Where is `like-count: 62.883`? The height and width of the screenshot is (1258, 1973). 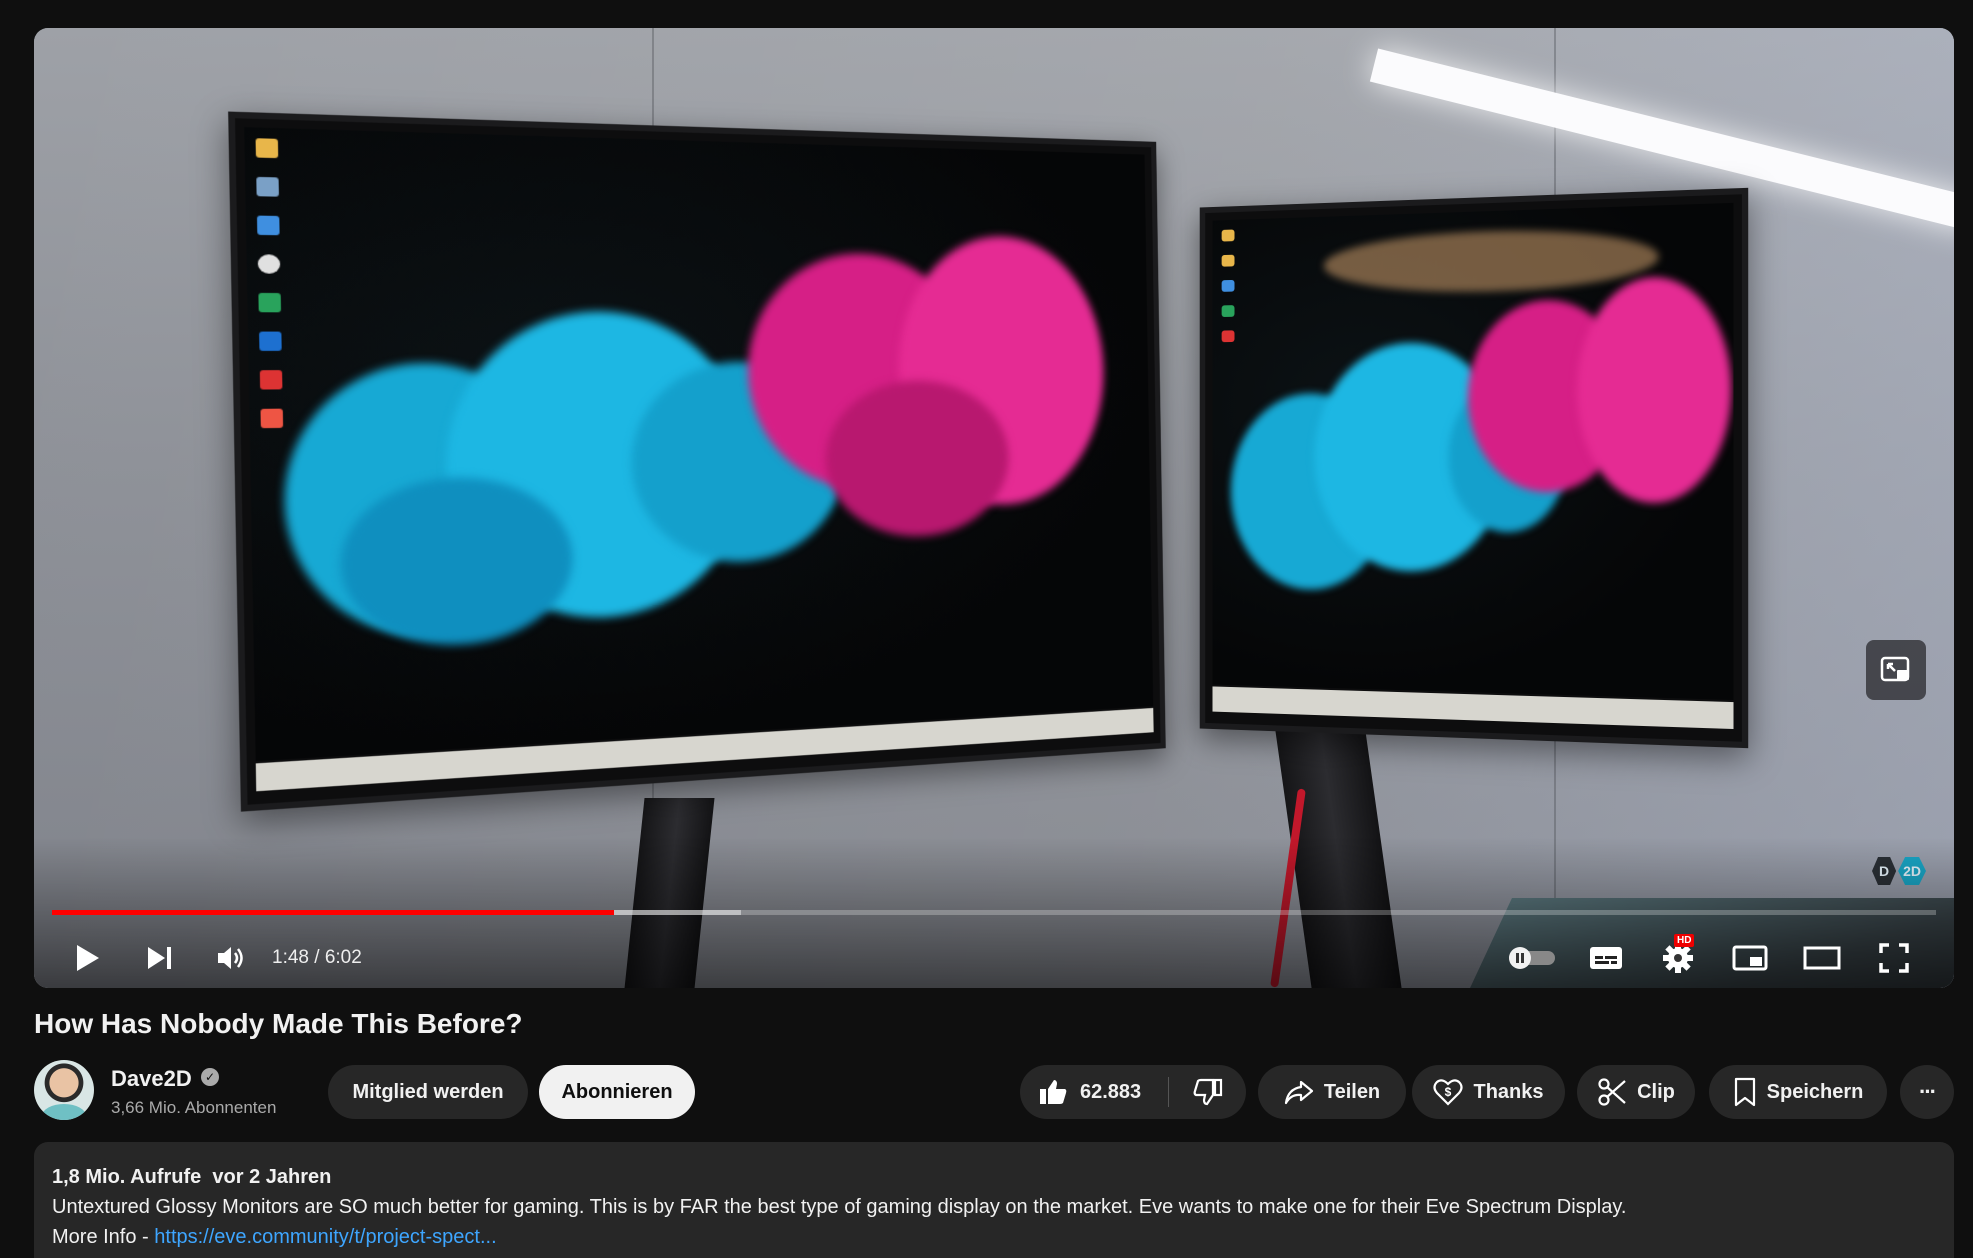
like-count: 62.883 is located at coordinates (1111, 1091).